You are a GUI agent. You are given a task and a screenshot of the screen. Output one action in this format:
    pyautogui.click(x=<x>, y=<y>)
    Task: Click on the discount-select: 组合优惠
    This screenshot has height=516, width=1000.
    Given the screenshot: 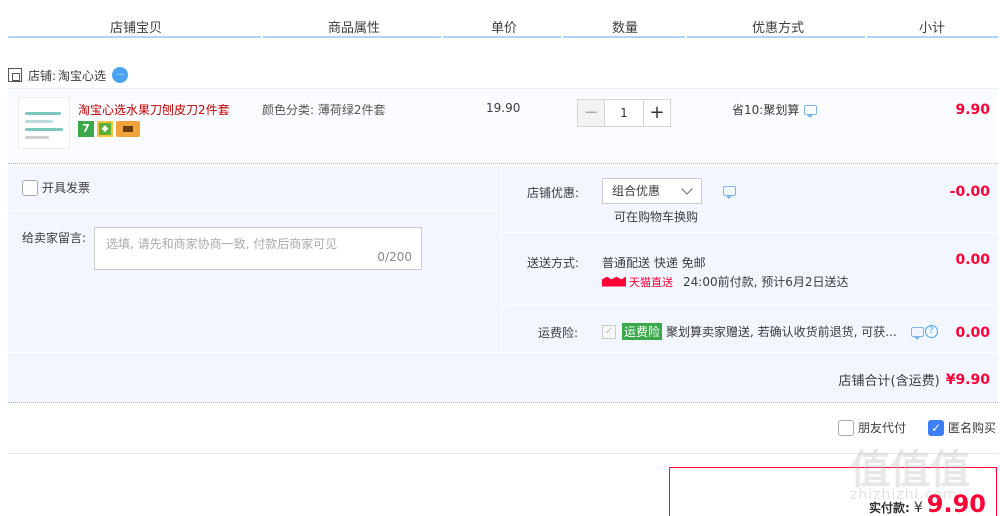 What is the action you would take?
    pyautogui.click(x=652, y=191)
    